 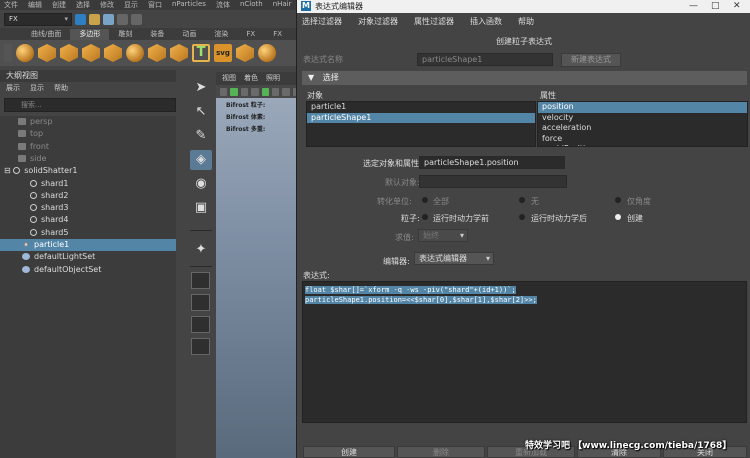 I want to click on menu-help: 帮助, so click(x=526, y=21).